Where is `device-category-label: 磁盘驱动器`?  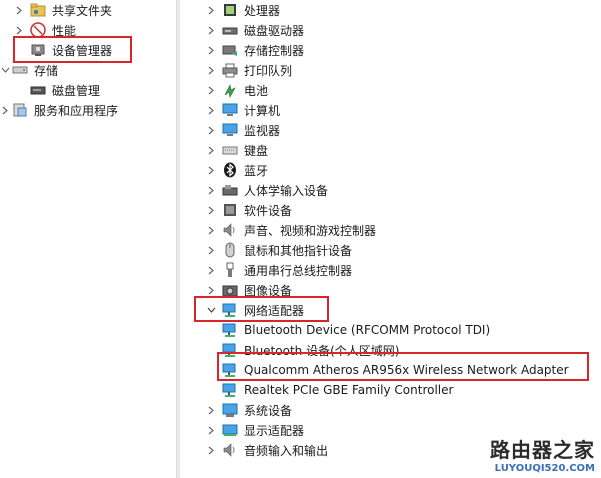 device-category-label: 磁盘驱动器 is located at coordinates (274, 30).